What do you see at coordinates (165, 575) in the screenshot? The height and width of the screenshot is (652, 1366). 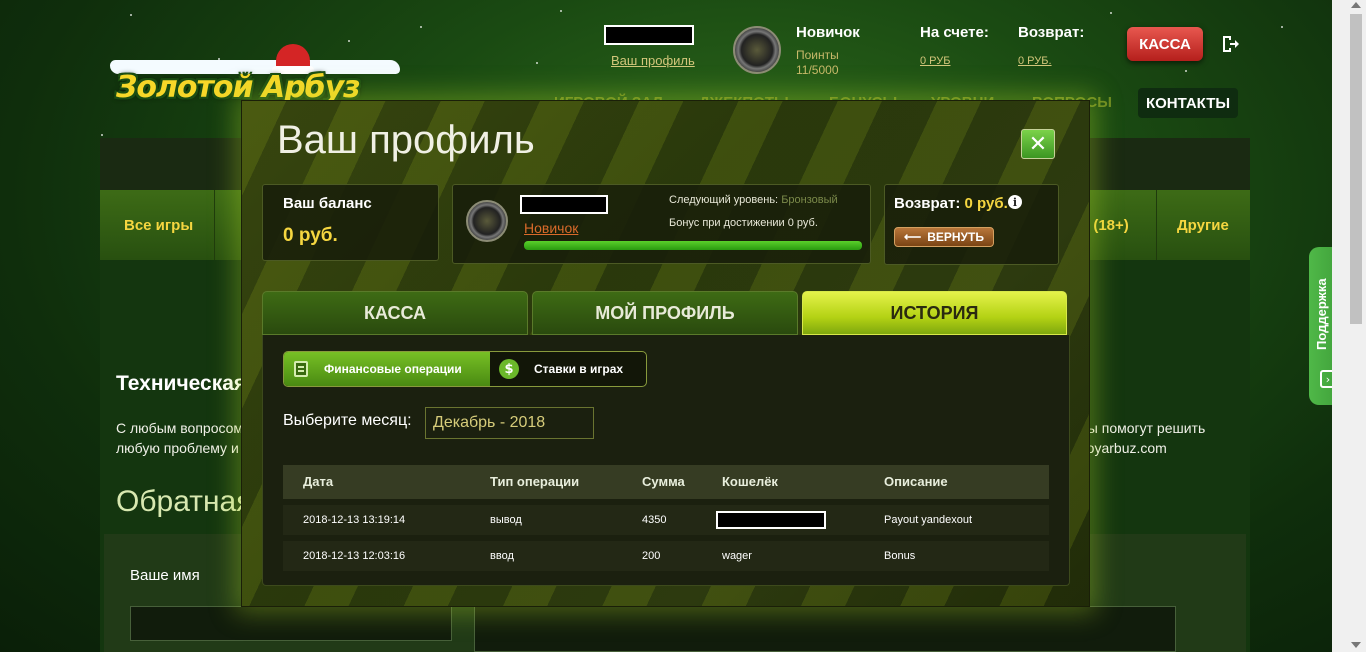 I see `name-label: Ваше имя` at bounding box center [165, 575].